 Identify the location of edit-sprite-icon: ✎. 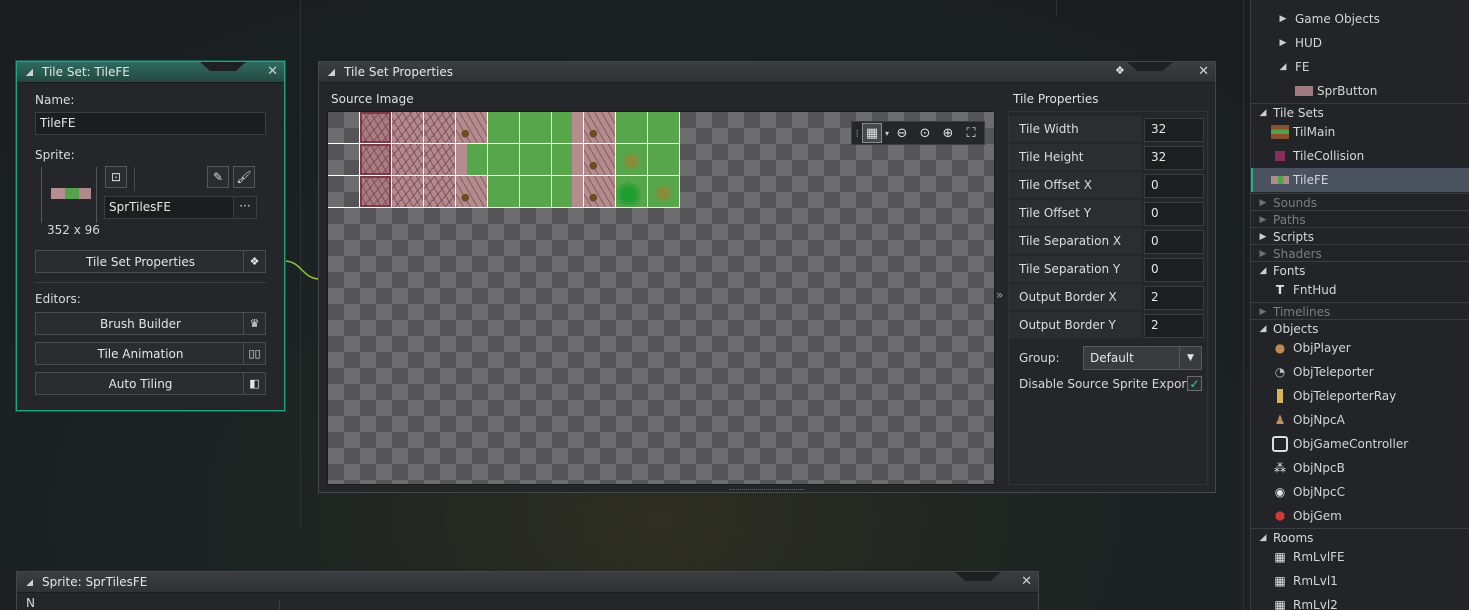
(218, 177).